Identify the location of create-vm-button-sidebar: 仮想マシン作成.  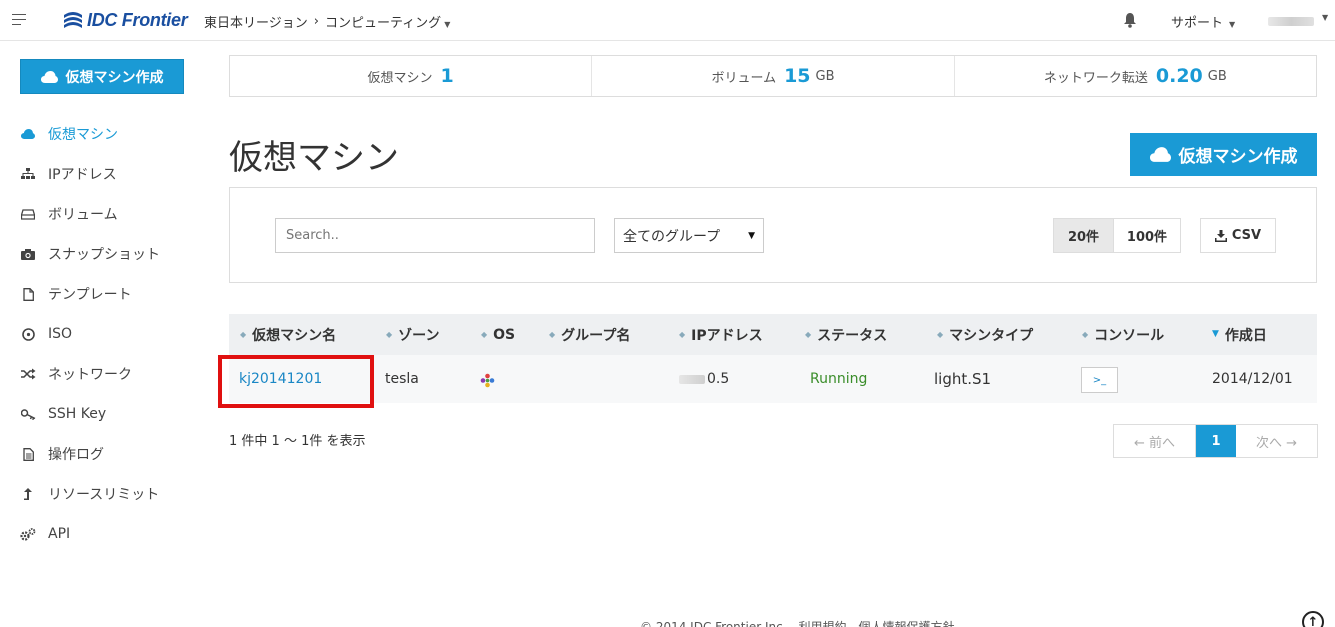
(102, 76).